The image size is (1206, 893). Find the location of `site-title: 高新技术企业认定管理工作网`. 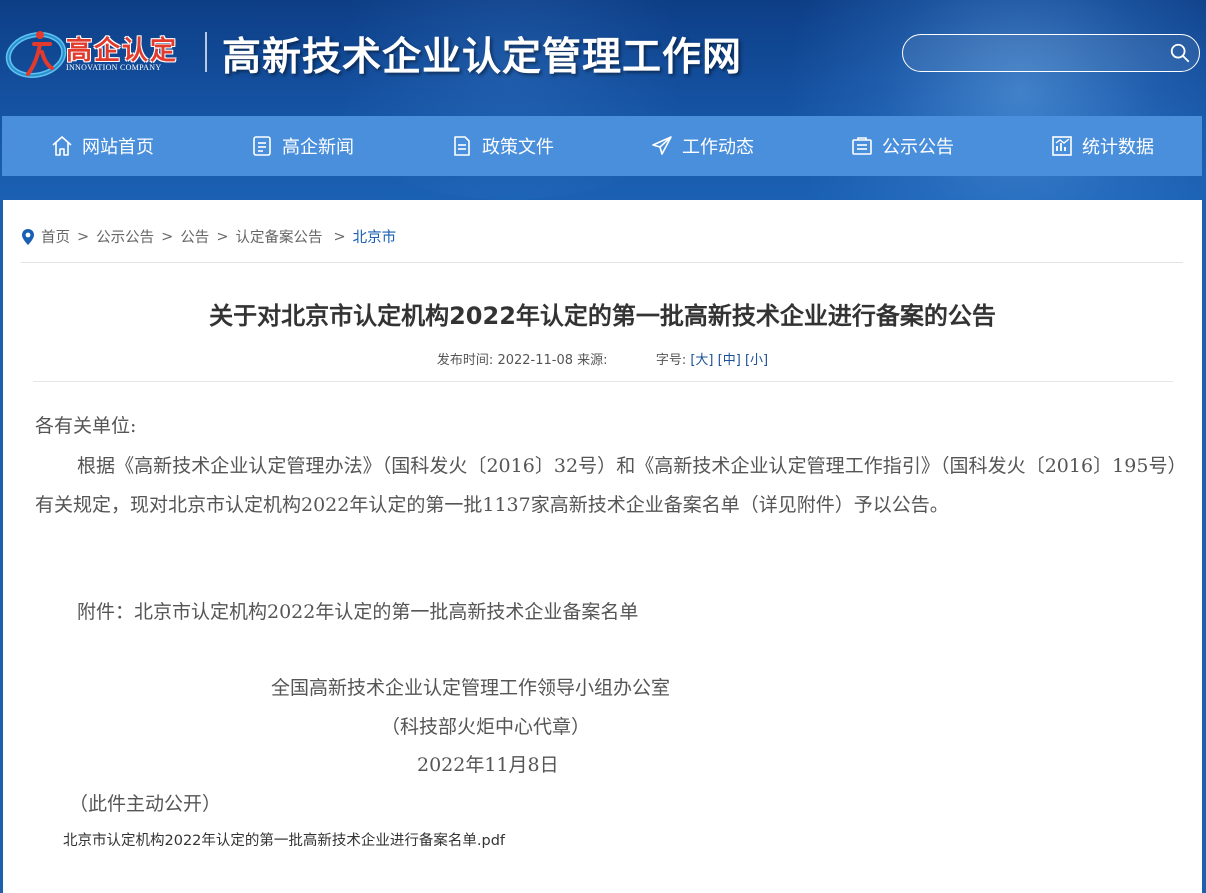

site-title: 高新技术企业认定管理工作网 is located at coordinates (482, 57).